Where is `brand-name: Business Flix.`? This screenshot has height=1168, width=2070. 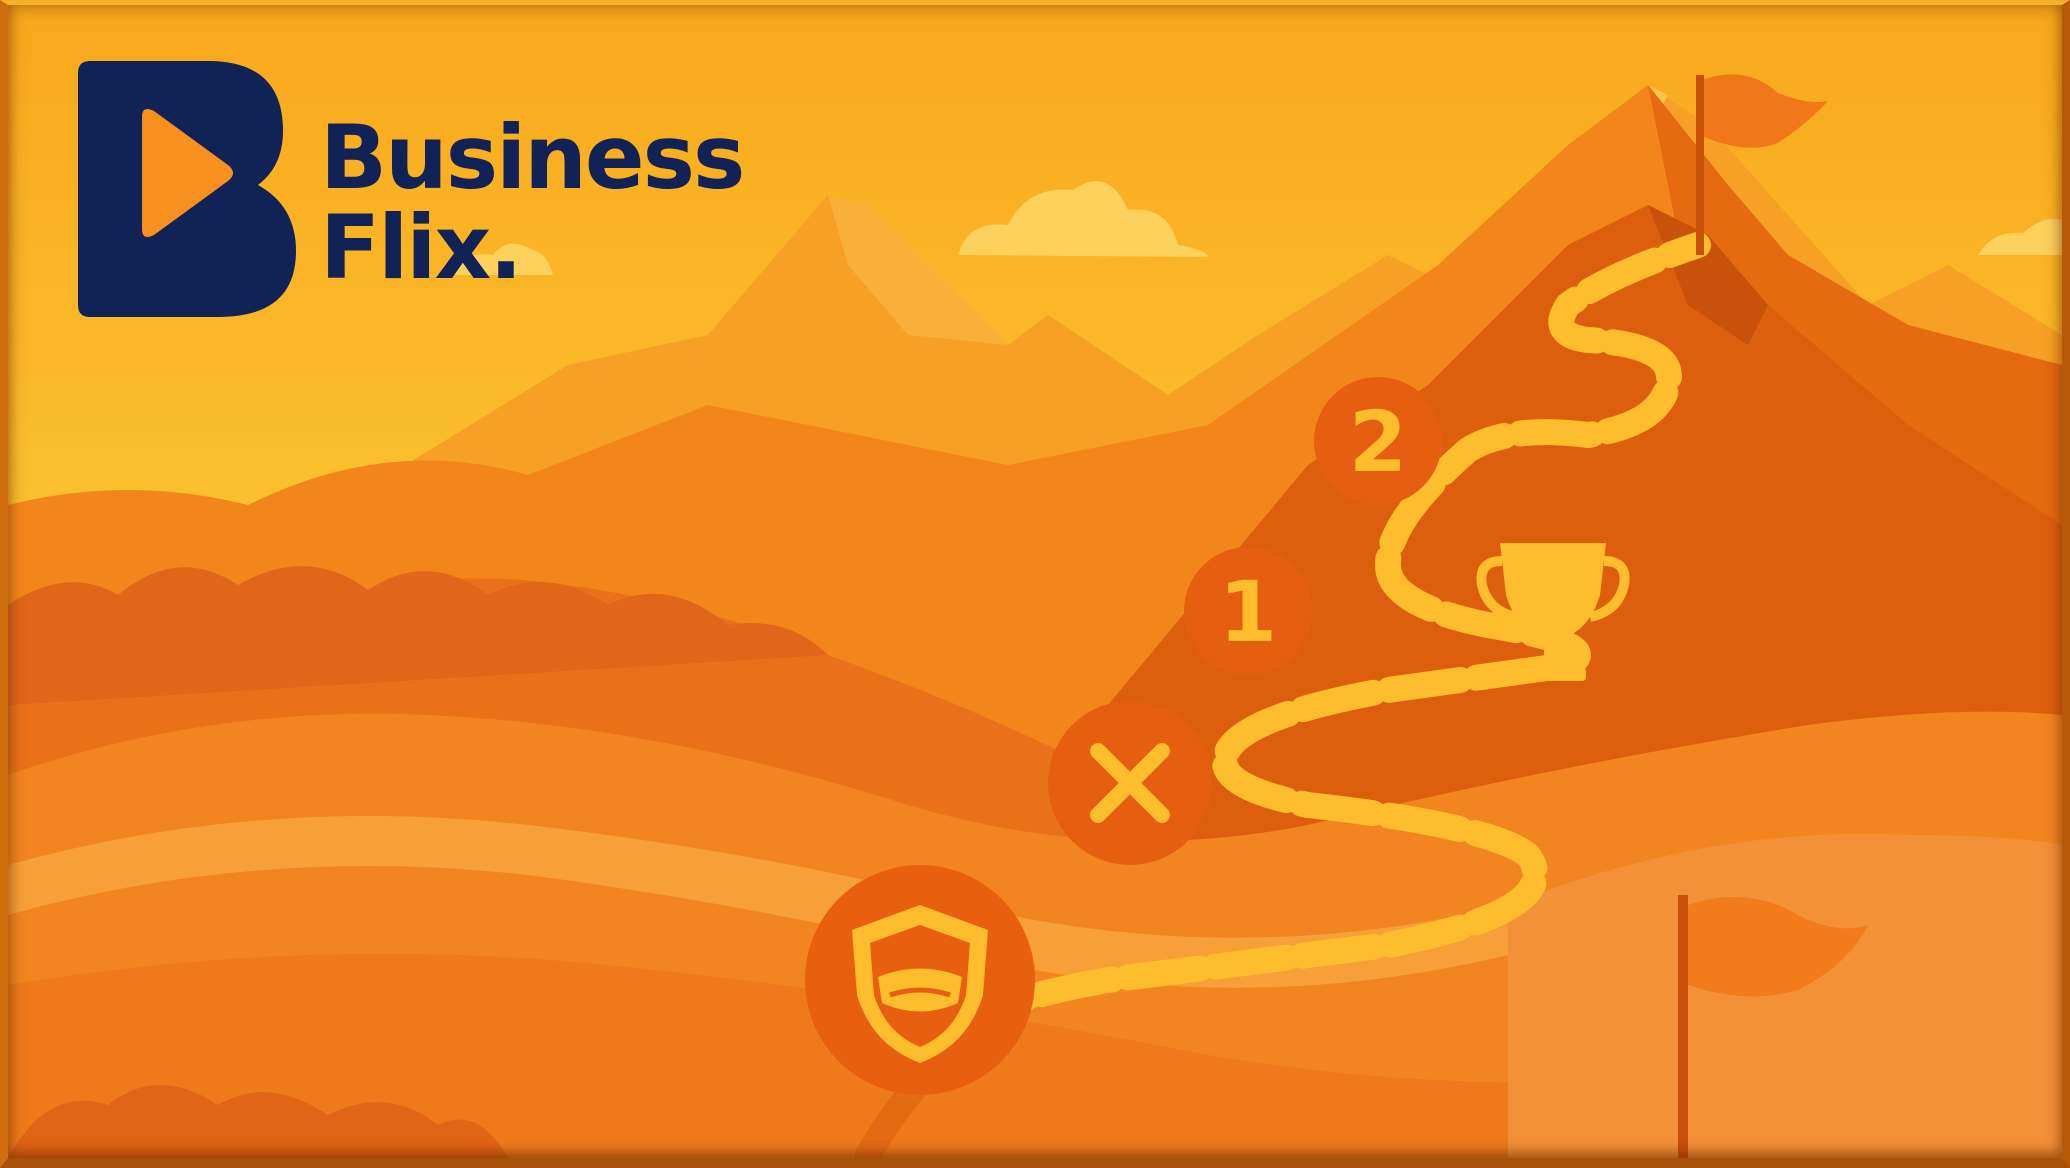 brand-name: Business Flix. is located at coordinates (532, 202).